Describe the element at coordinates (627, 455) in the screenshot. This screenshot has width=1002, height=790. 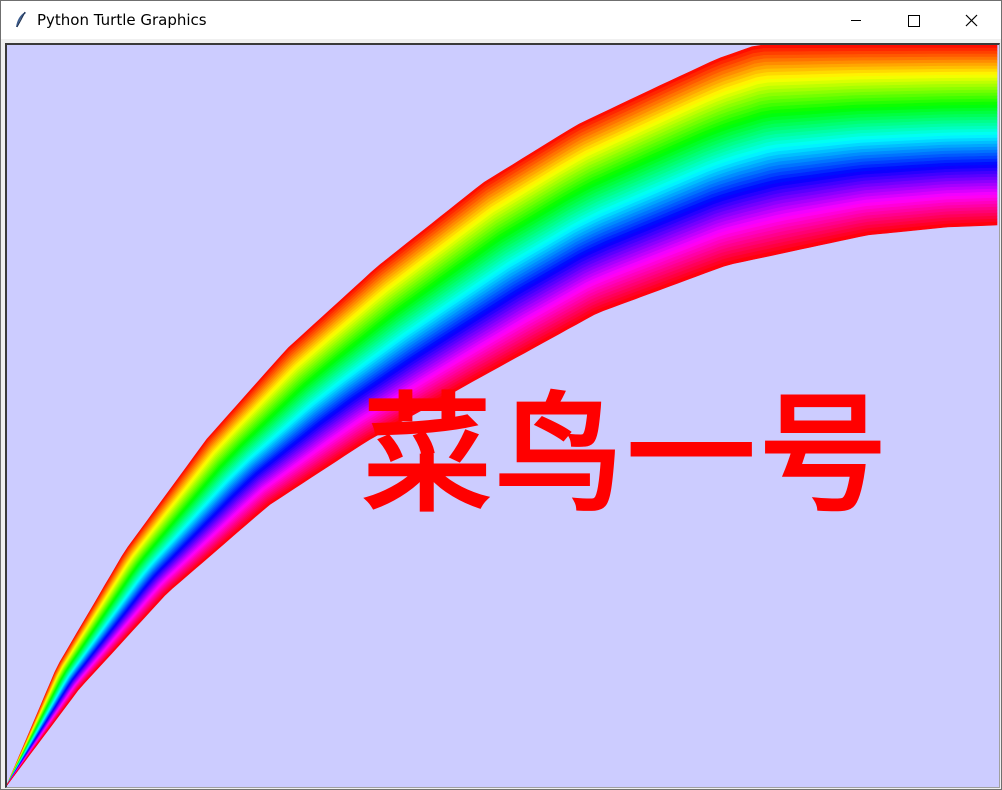
I see `canvas-caption: 菜鸟一号` at that location.